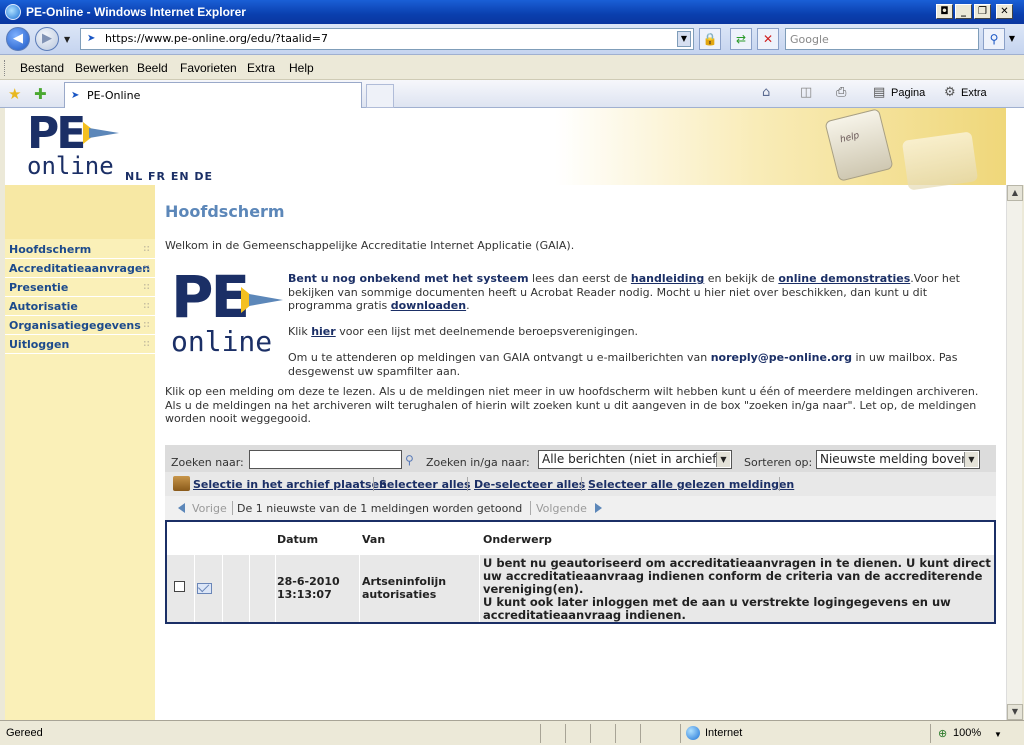 The width and height of the screenshot is (1024, 745). What do you see at coordinates (844, 278) in the screenshot?
I see `demonstraties-link: online demonstraties` at bounding box center [844, 278].